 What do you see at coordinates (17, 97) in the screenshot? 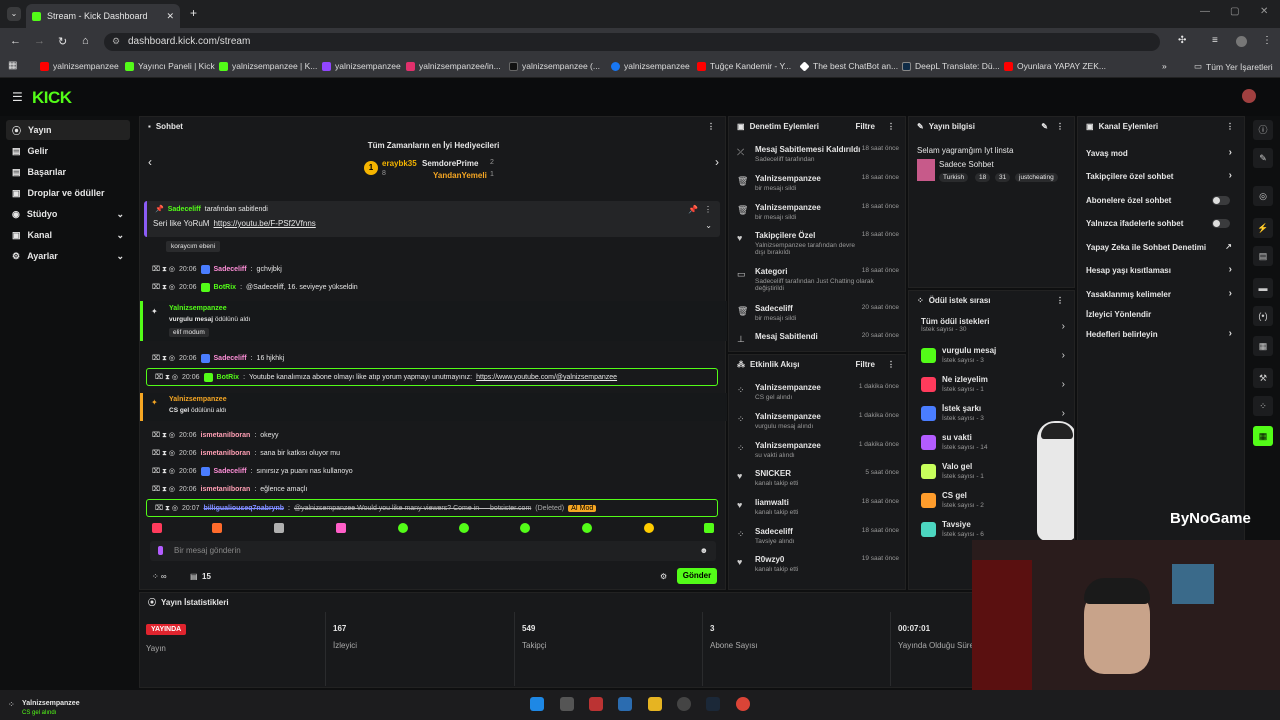
I see `hamburger-icon: ☰` at bounding box center [17, 97].